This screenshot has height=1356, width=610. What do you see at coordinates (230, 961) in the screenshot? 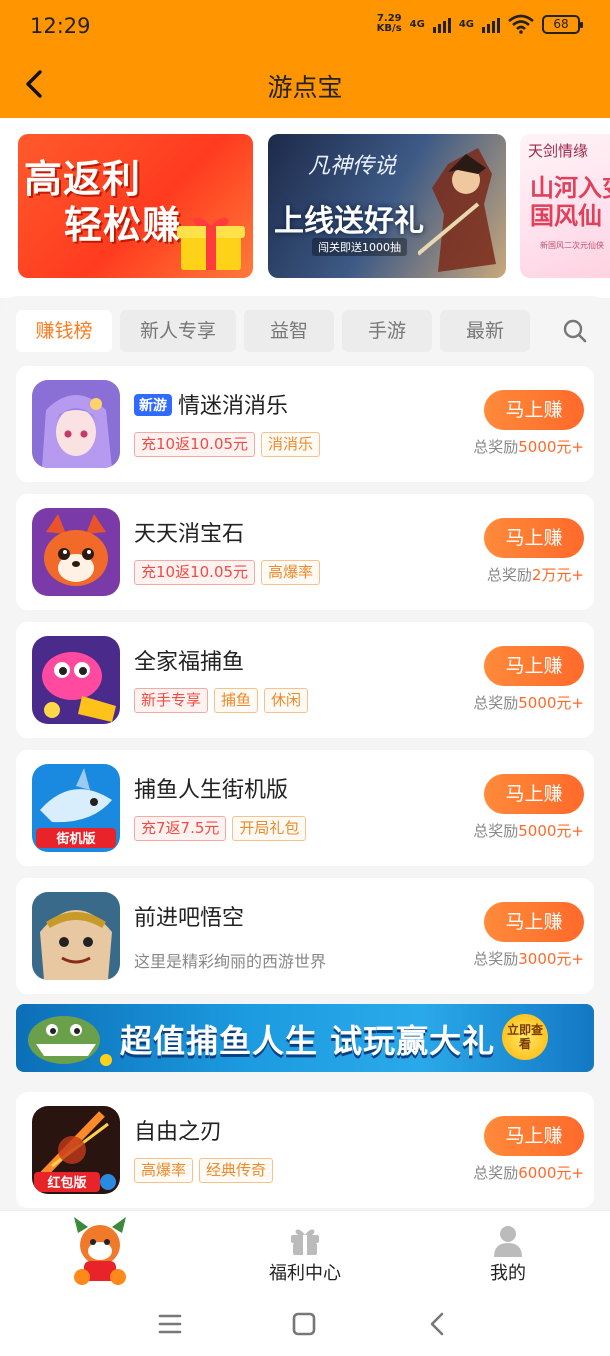
I see `game-description: 这里是精彩绚丽的西游世界` at bounding box center [230, 961].